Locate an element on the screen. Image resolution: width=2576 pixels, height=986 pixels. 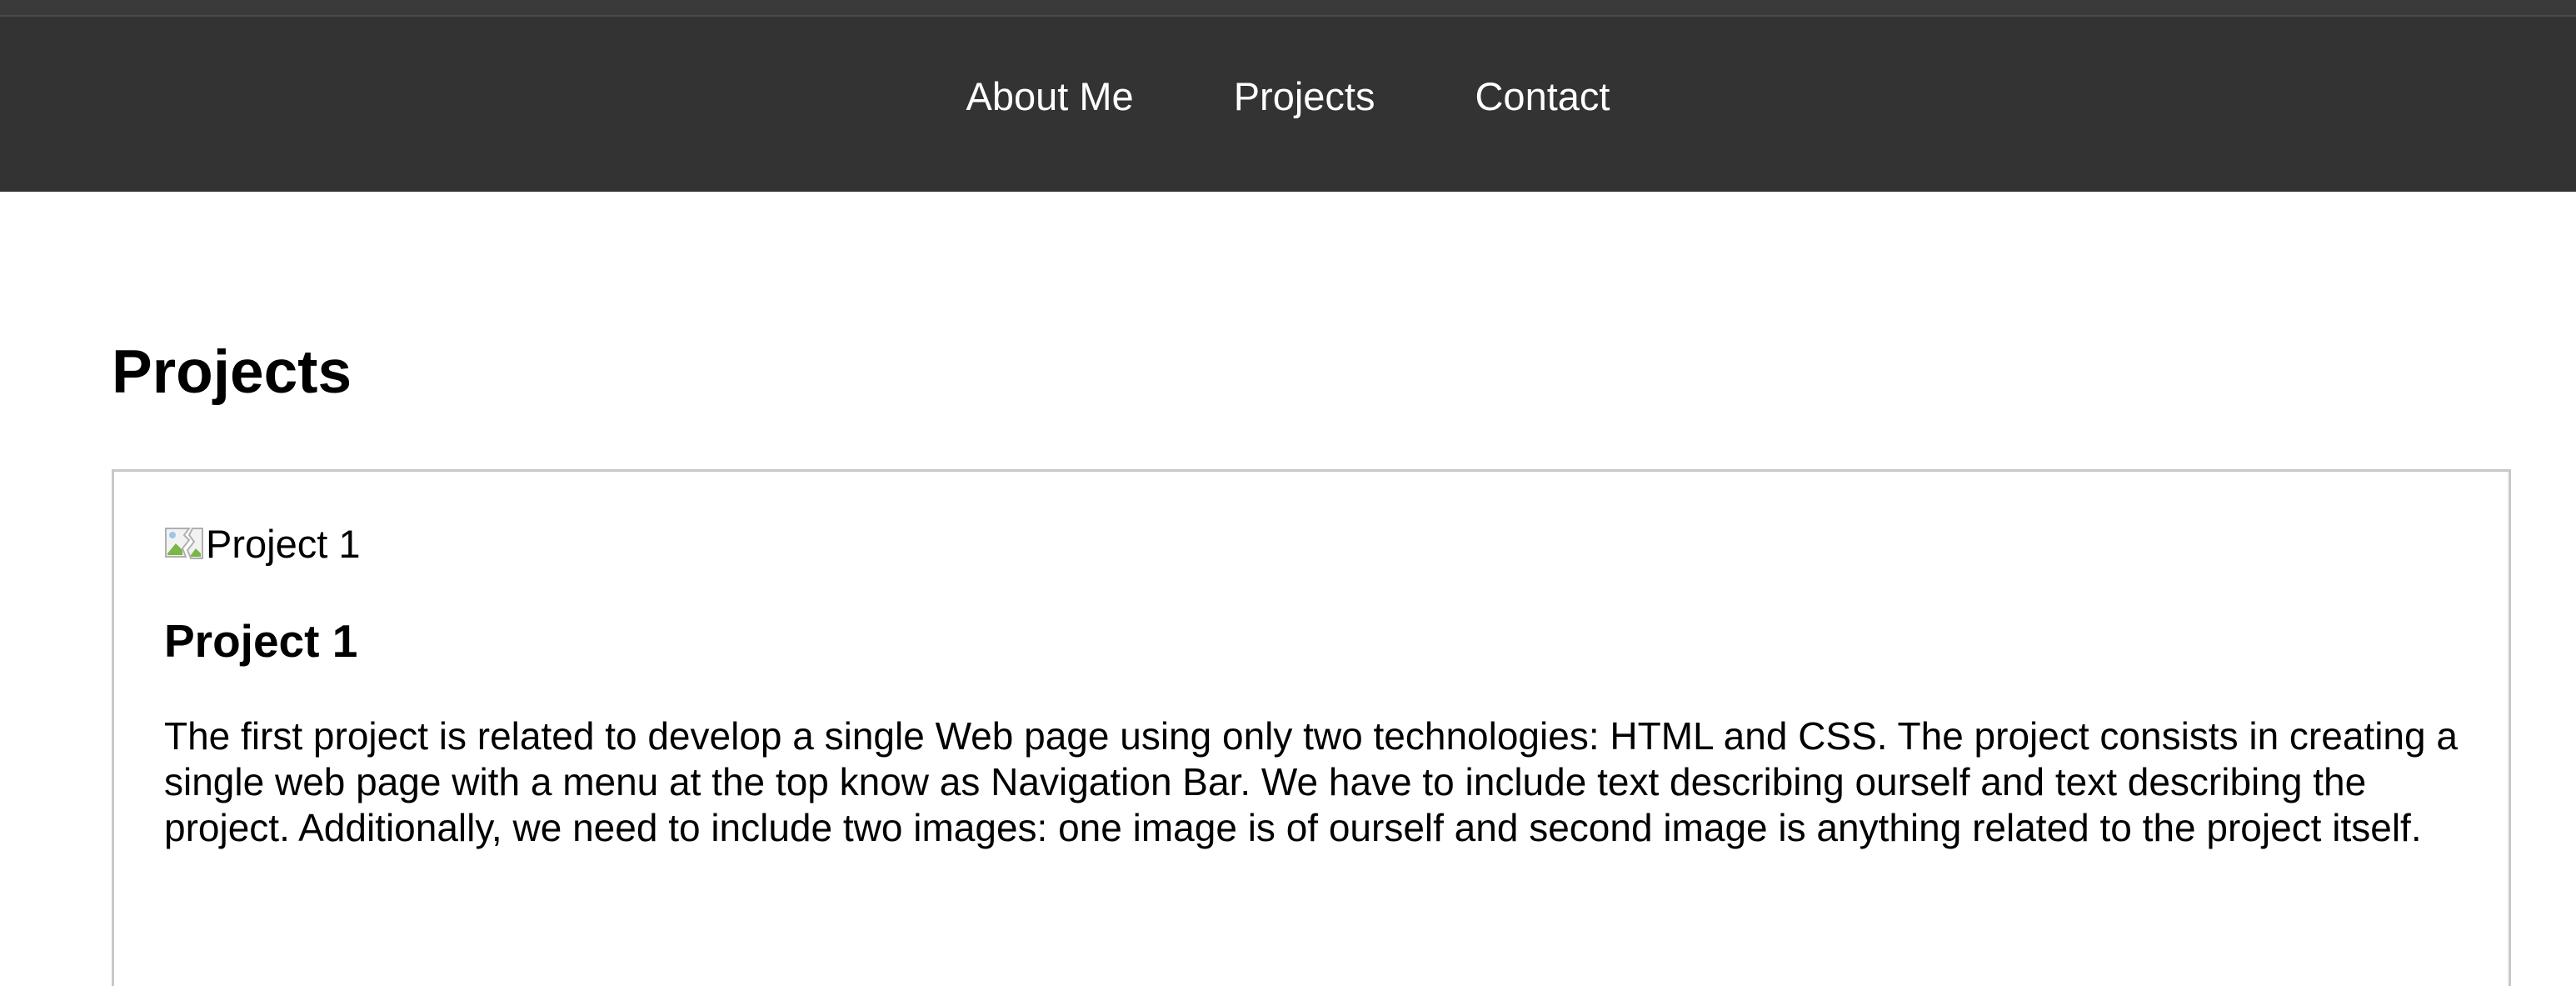
section-title: Projects is located at coordinates (232, 372).